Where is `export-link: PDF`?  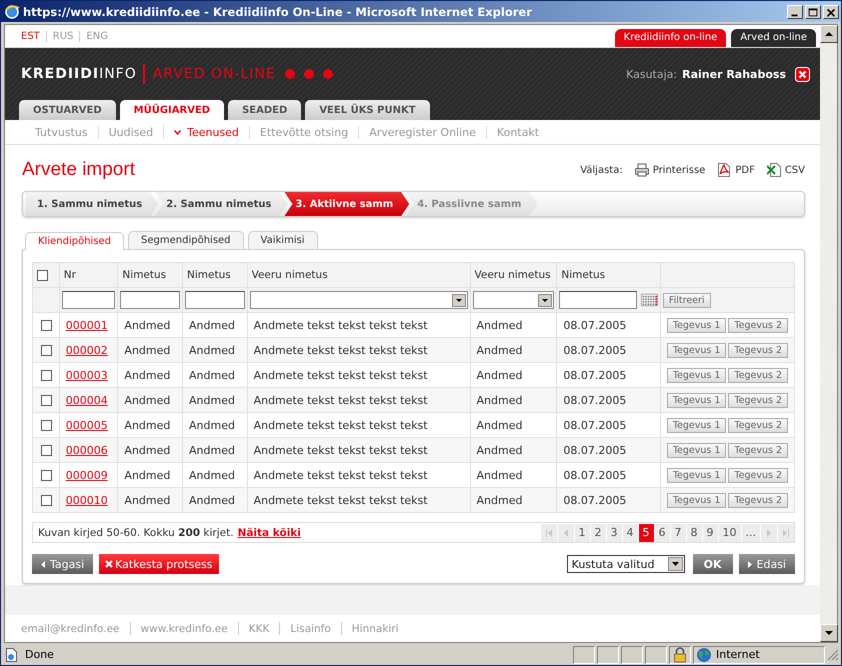
export-link: PDF is located at coordinates (745, 170).